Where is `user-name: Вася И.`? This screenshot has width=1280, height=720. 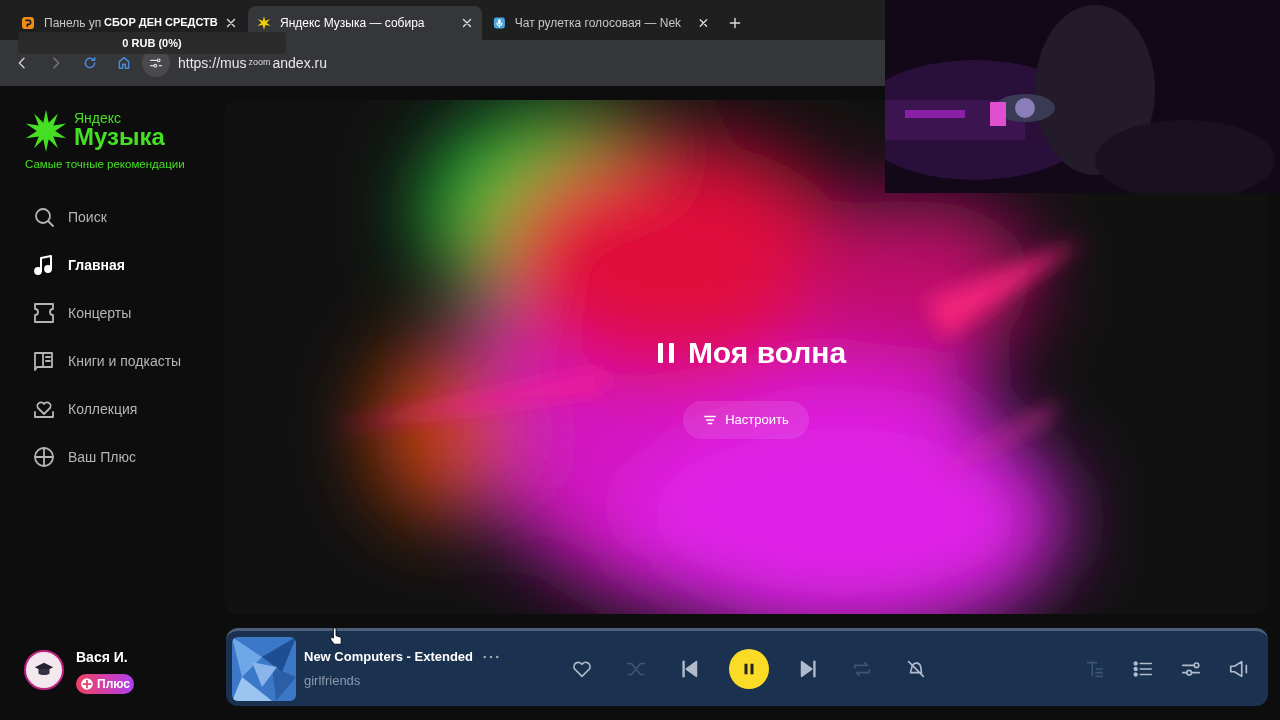 user-name: Вася И. is located at coordinates (102, 657).